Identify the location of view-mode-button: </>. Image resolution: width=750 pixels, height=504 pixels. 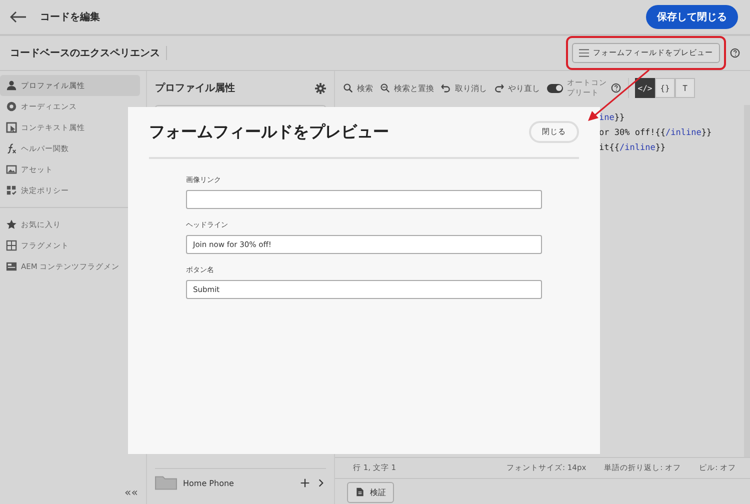
(645, 88).